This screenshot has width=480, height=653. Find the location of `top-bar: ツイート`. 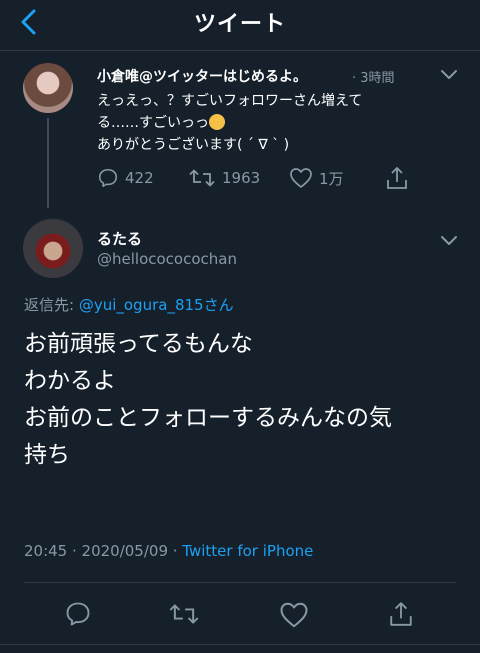

top-bar: ツイート is located at coordinates (240, 25).